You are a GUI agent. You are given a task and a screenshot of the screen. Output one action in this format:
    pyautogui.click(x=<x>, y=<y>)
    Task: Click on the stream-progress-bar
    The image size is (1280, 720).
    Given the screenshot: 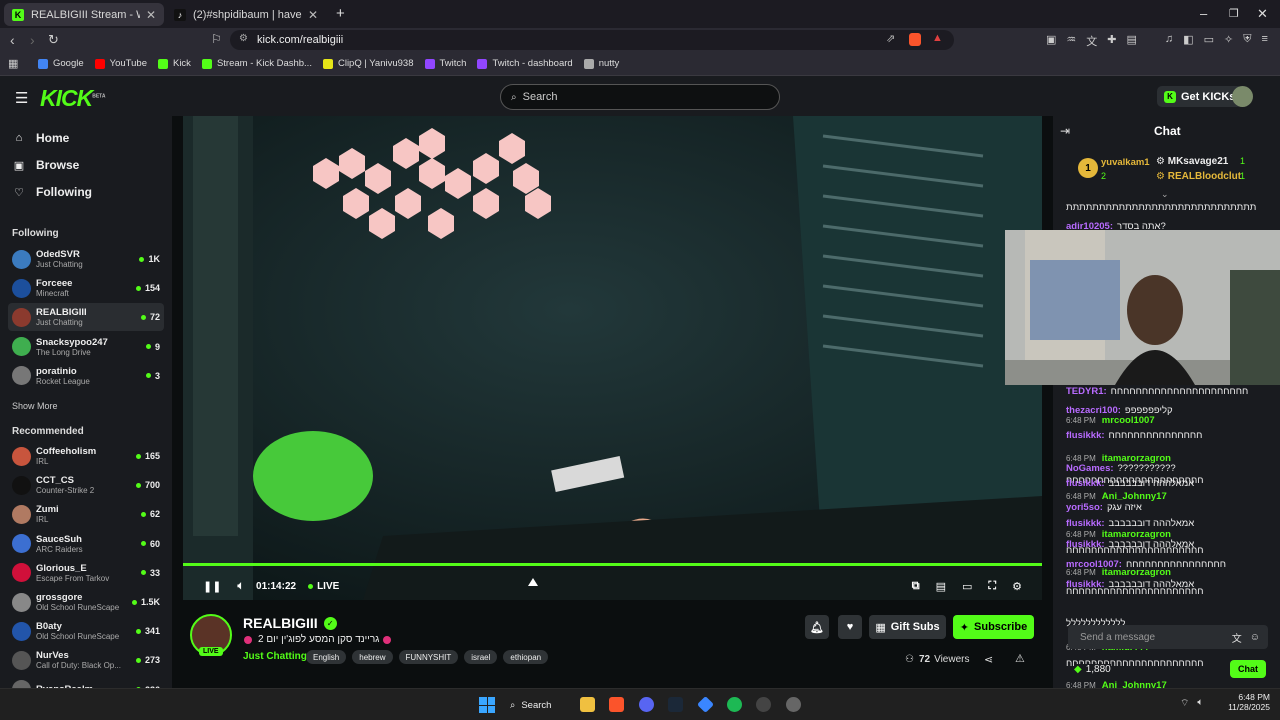 What is the action you would take?
    pyautogui.click(x=612, y=564)
    